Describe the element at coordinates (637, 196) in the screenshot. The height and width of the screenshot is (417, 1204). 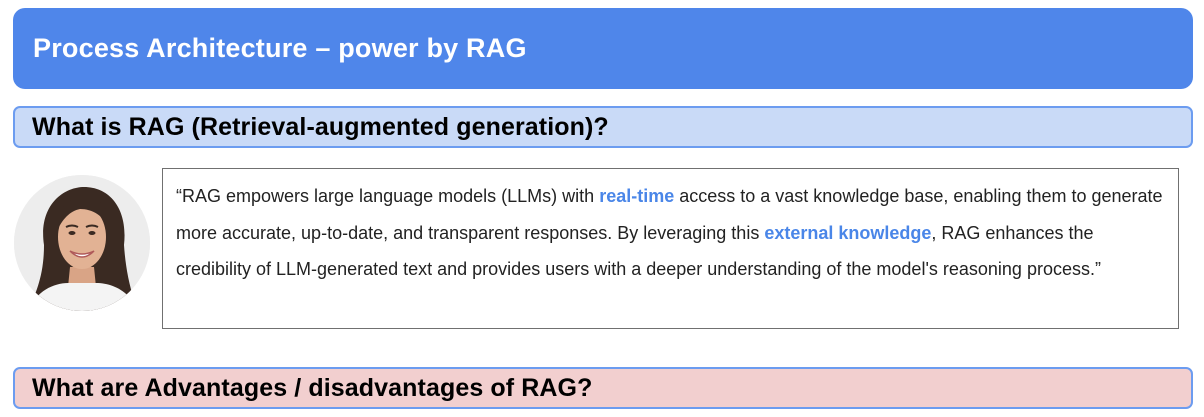
I see `quote-highlight-real-time: real-time` at that location.